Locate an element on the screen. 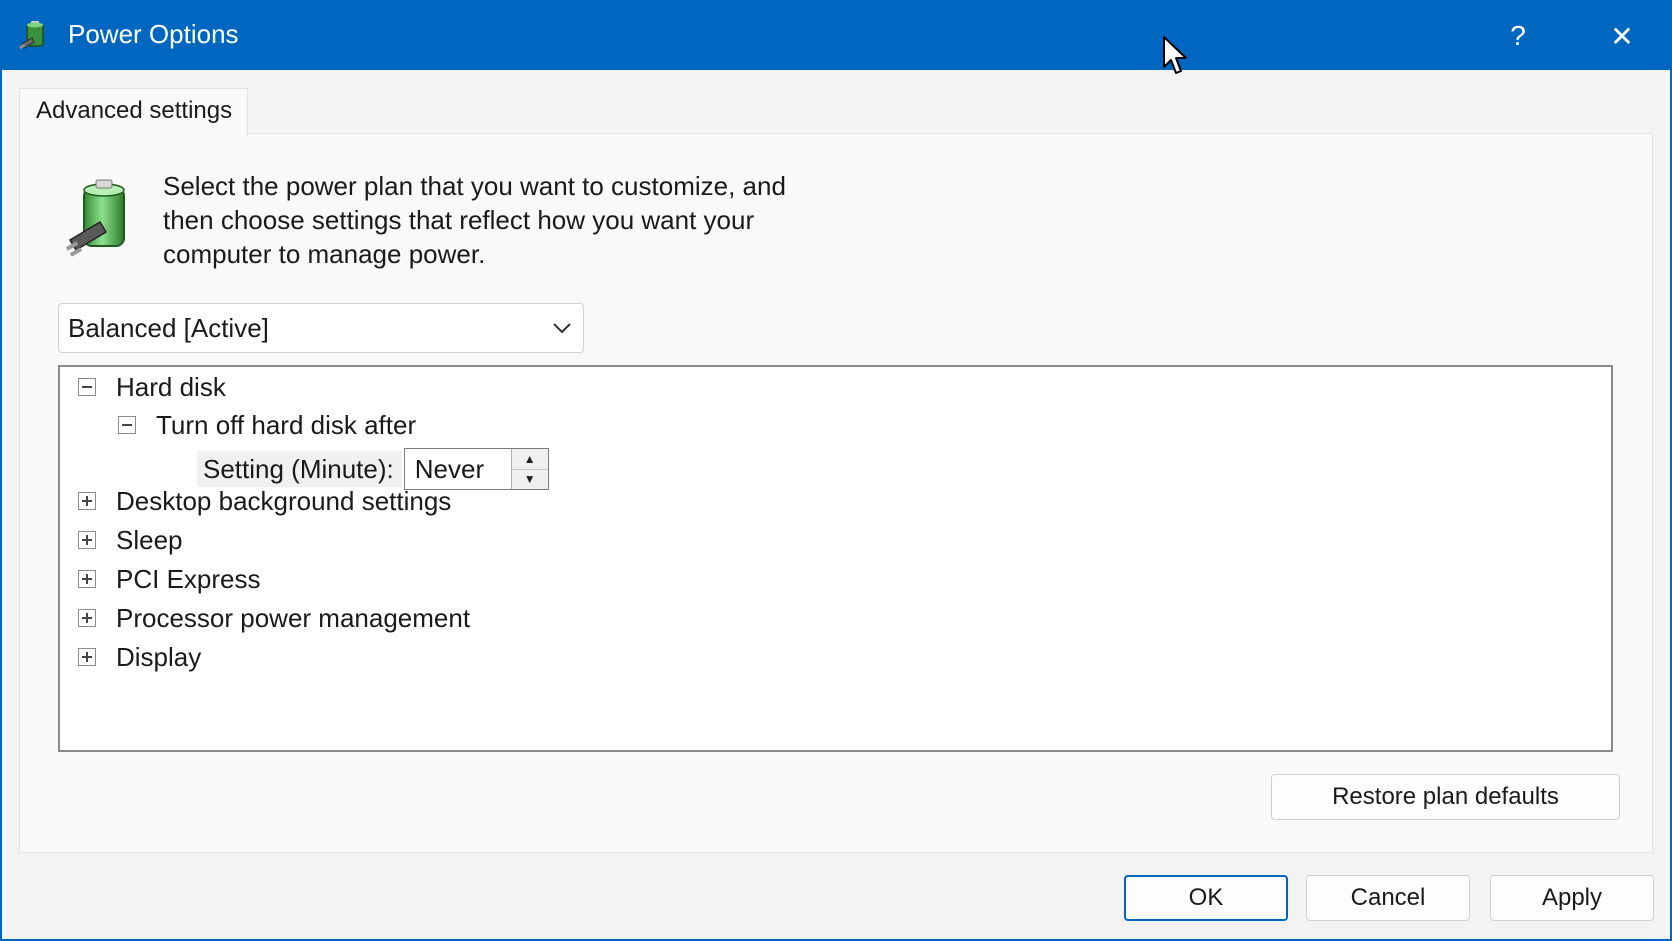  tree-item-display: Display is located at coordinates (139, 657).